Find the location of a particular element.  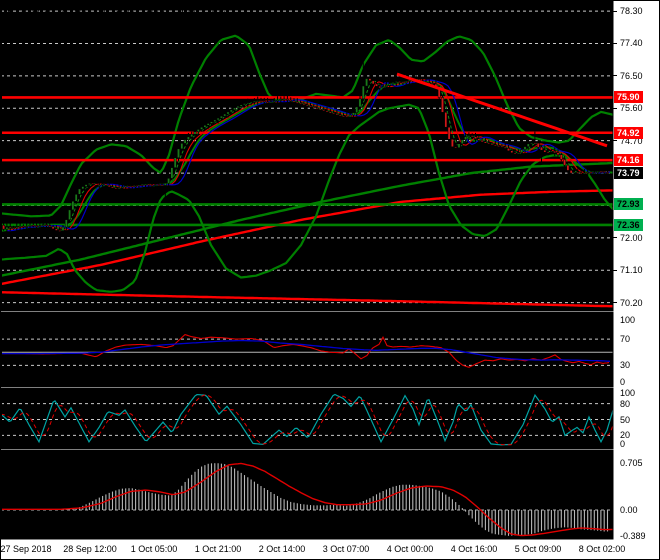

price-line-badge-73.79: 73.79 is located at coordinates (628, 173).